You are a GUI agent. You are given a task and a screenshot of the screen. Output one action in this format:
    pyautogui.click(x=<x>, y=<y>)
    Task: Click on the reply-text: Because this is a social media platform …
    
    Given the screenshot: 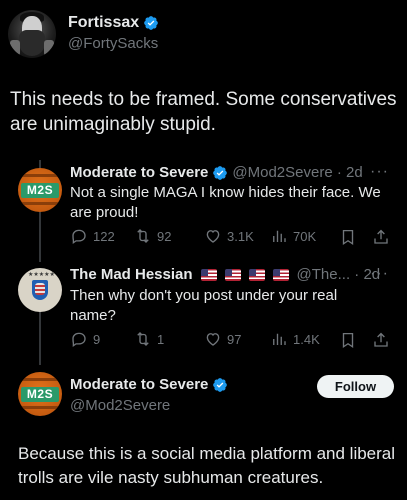 What is the action you would take?
    pyautogui.click(x=207, y=465)
    